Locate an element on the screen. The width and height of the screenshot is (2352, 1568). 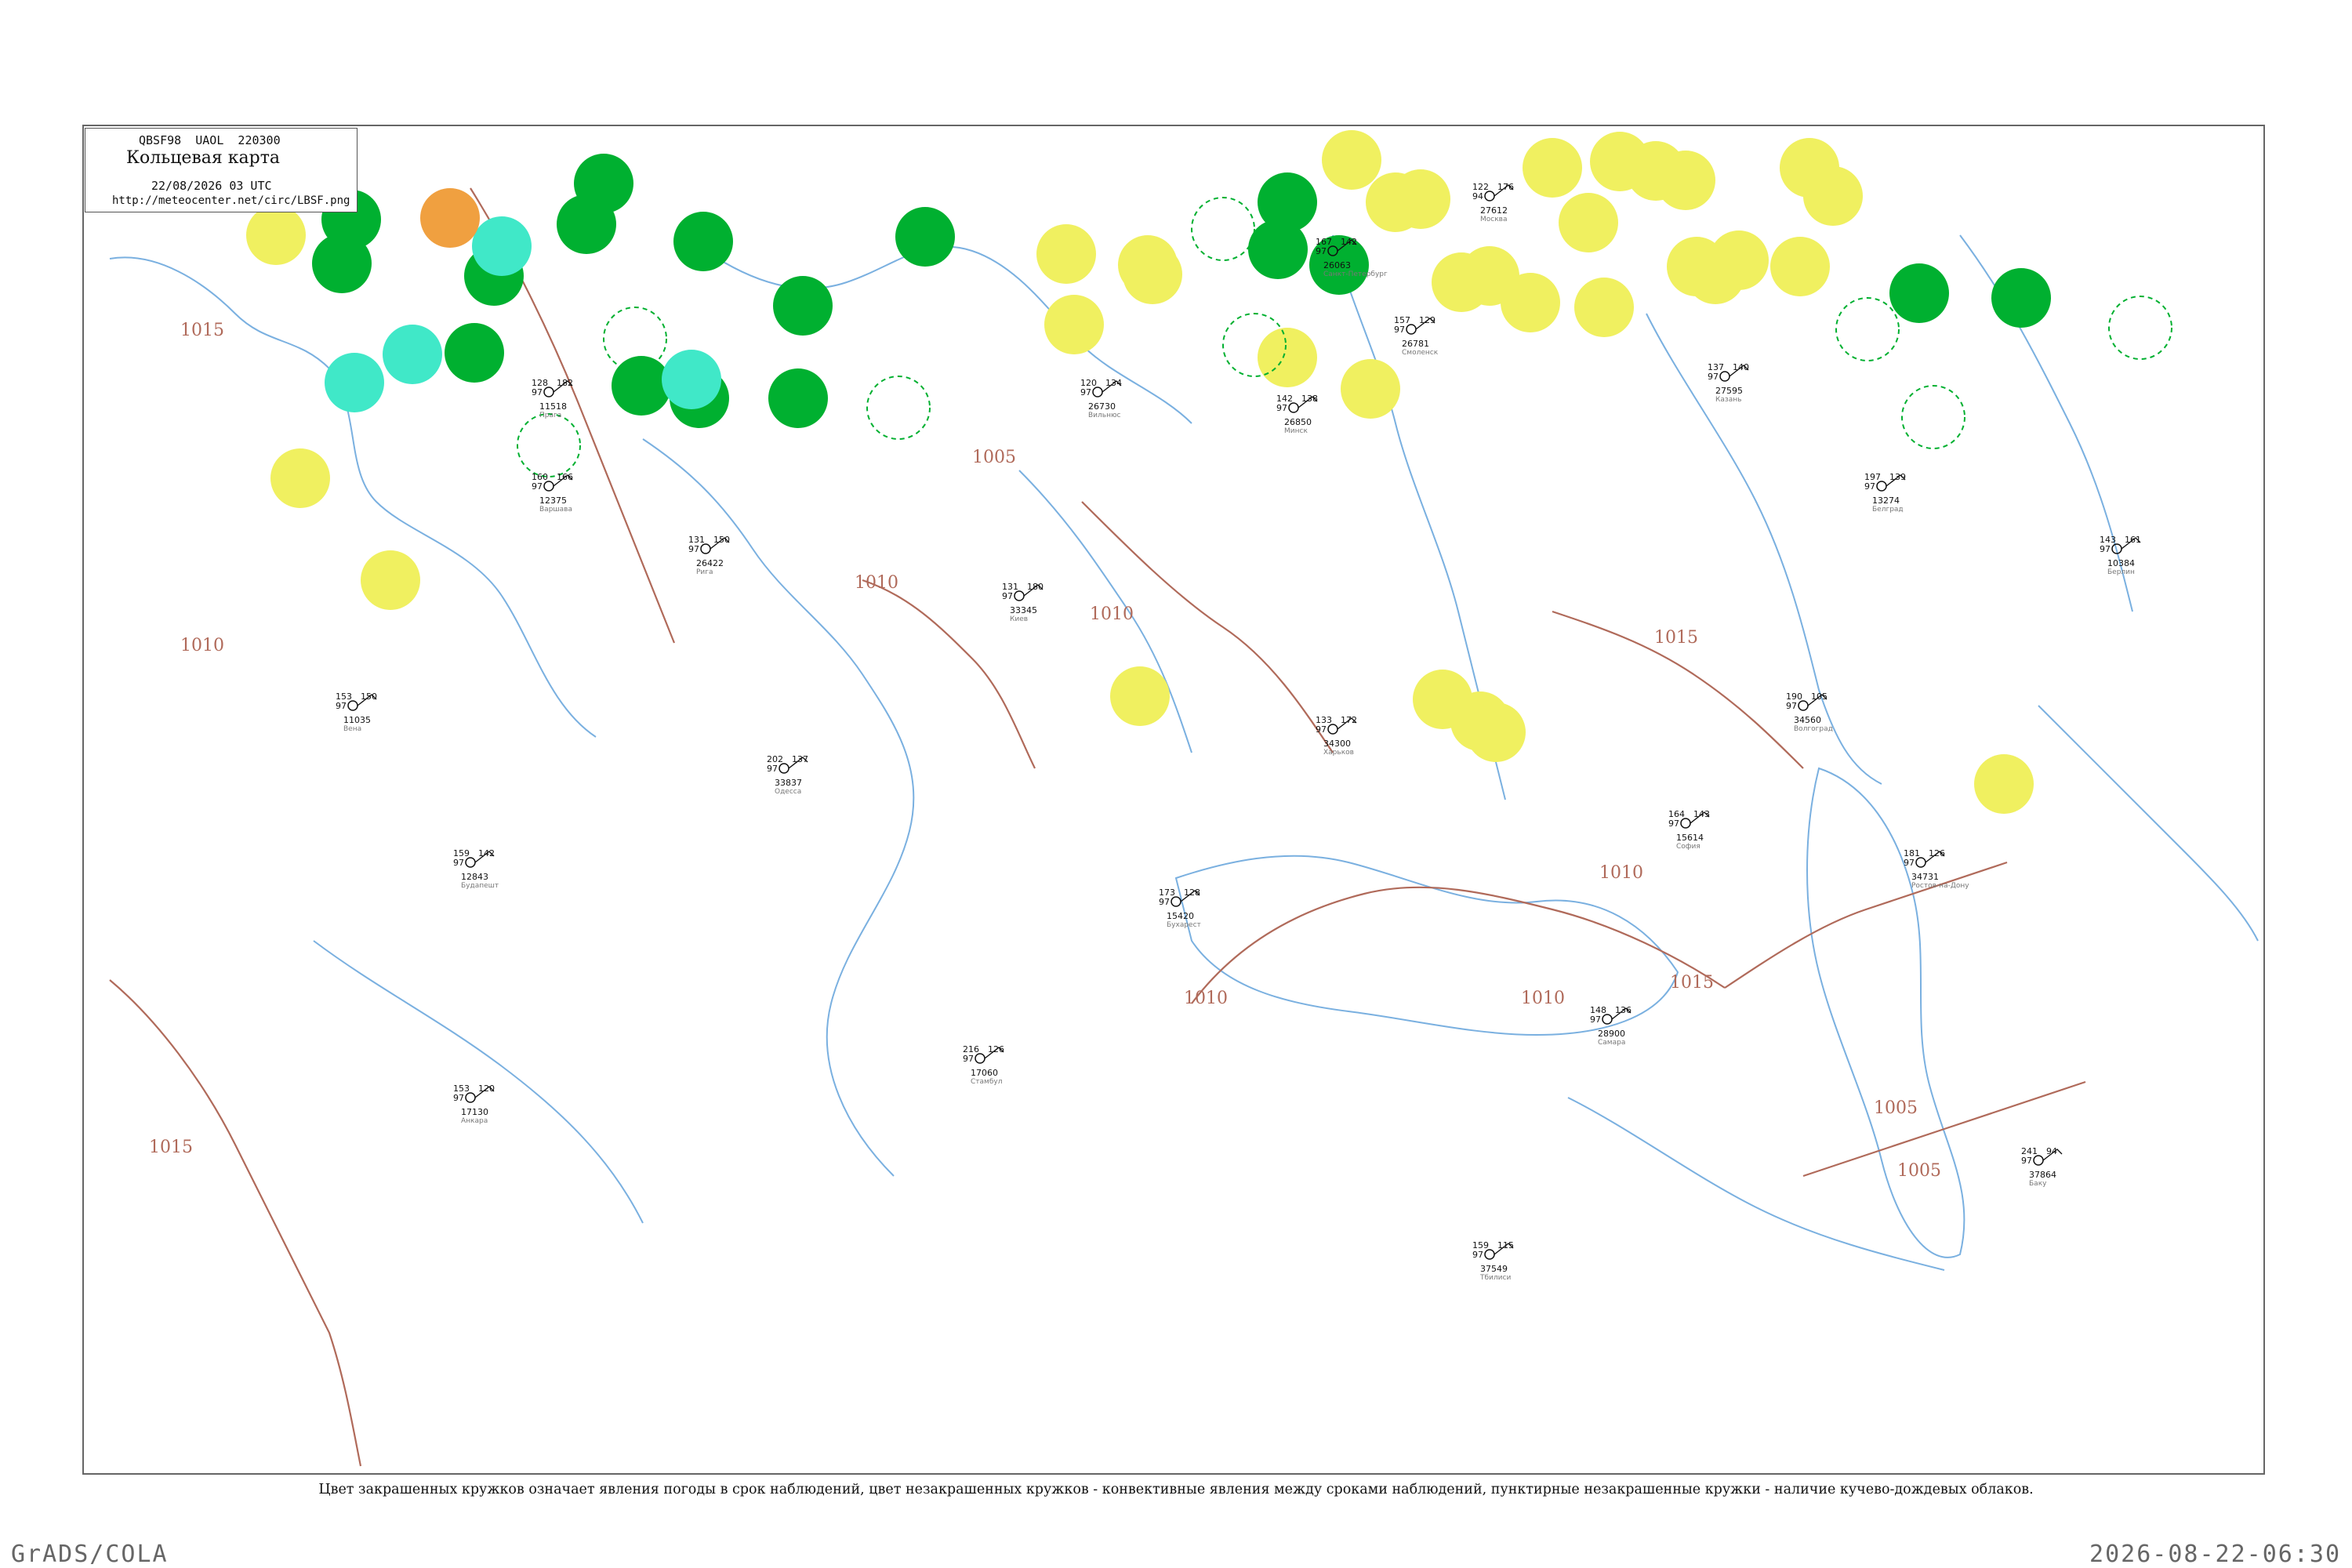
station-pressure: 126 is located at coordinates (996, 1049).